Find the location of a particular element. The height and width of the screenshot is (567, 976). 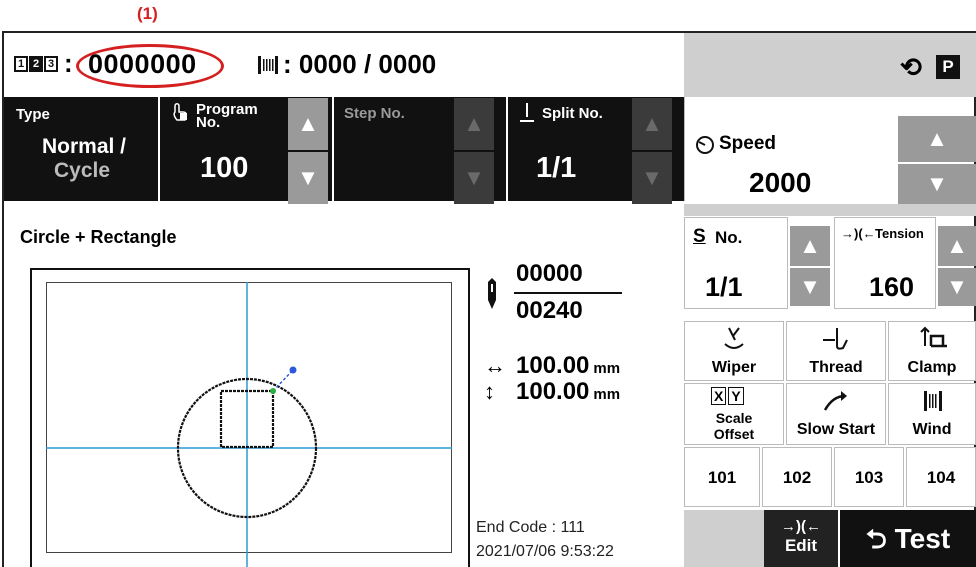

test-label: Test is located at coordinates (922, 538).